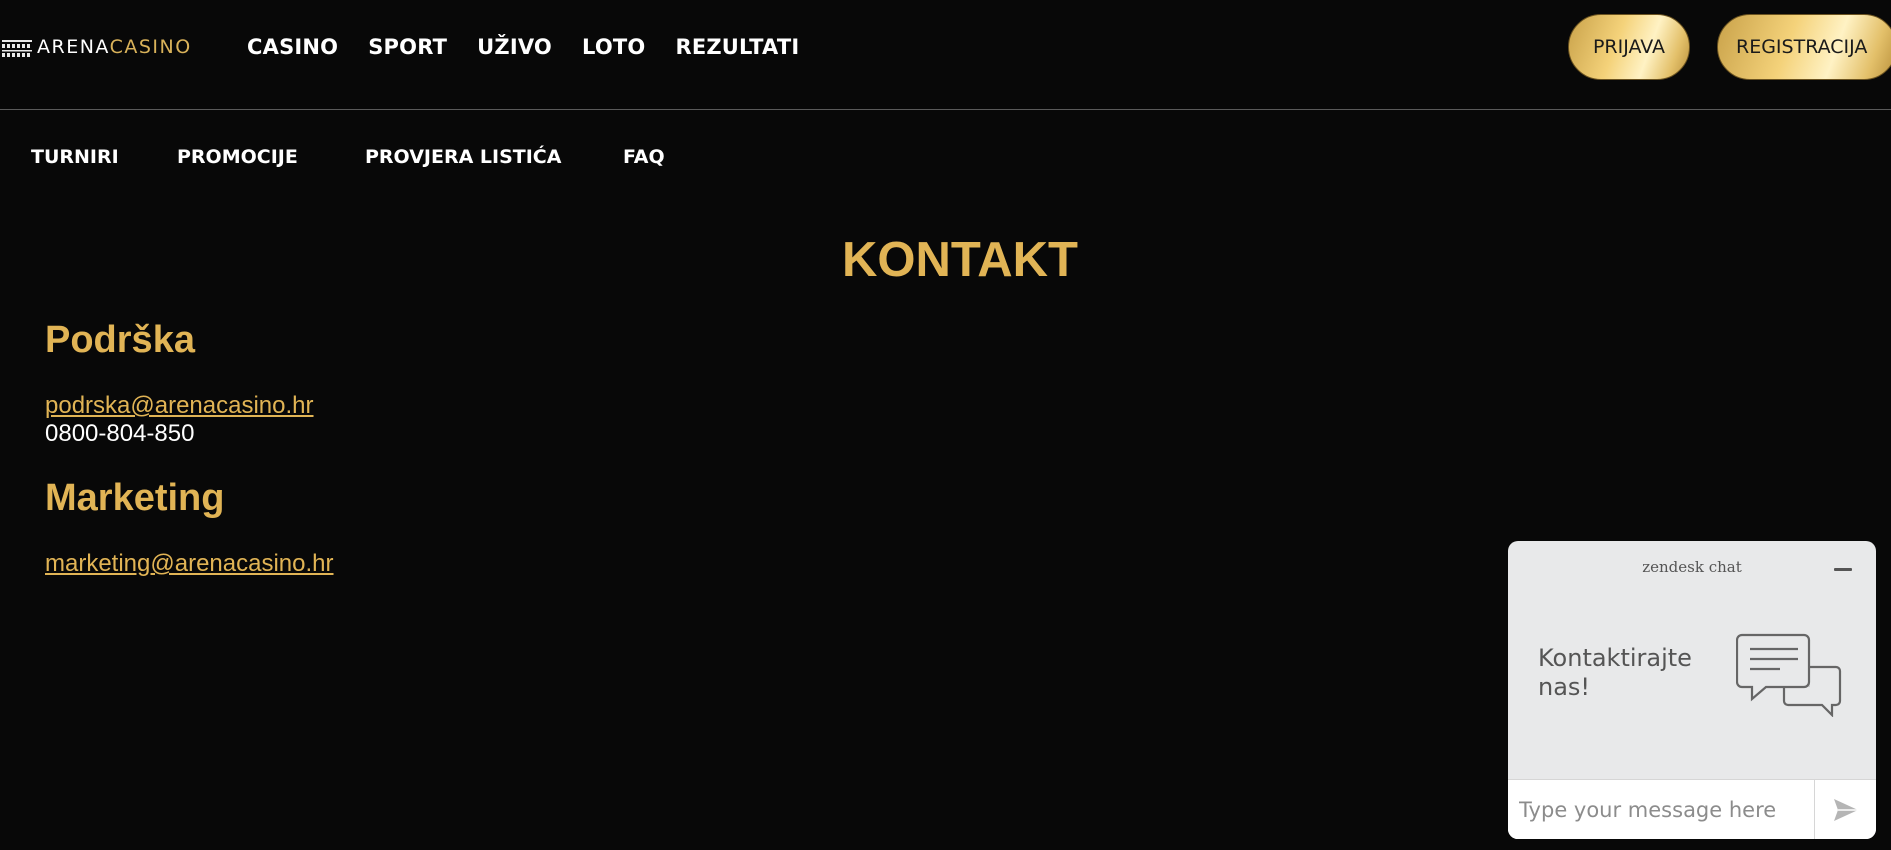  I want to click on logo-text: ARENACASINO, so click(114, 47).